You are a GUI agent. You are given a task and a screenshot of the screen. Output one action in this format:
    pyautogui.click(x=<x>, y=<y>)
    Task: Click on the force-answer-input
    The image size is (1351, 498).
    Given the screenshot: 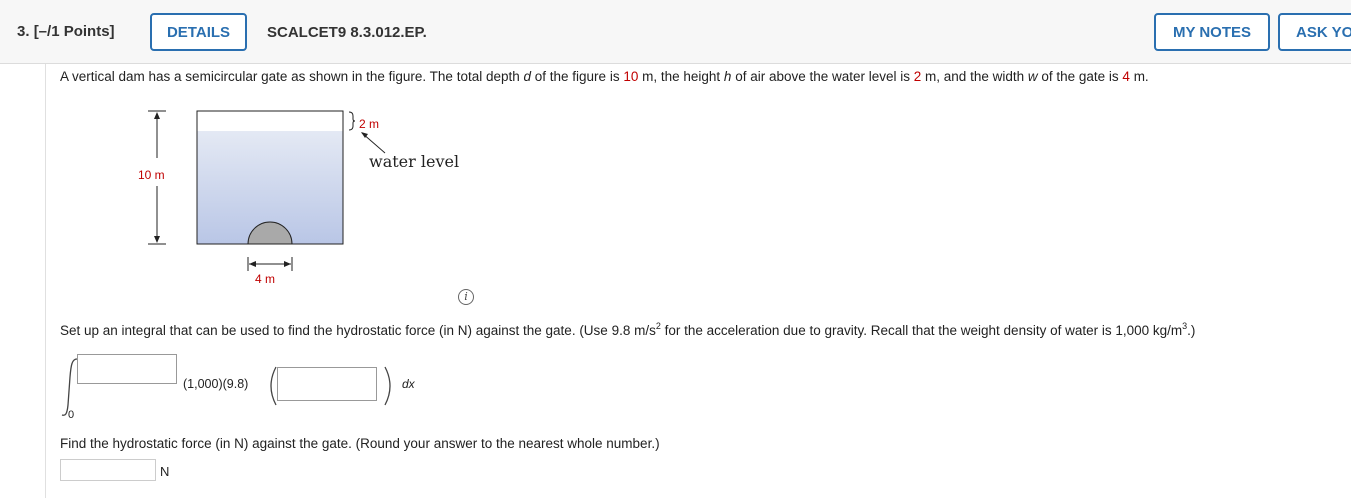 What is the action you would take?
    pyautogui.click(x=108, y=470)
    